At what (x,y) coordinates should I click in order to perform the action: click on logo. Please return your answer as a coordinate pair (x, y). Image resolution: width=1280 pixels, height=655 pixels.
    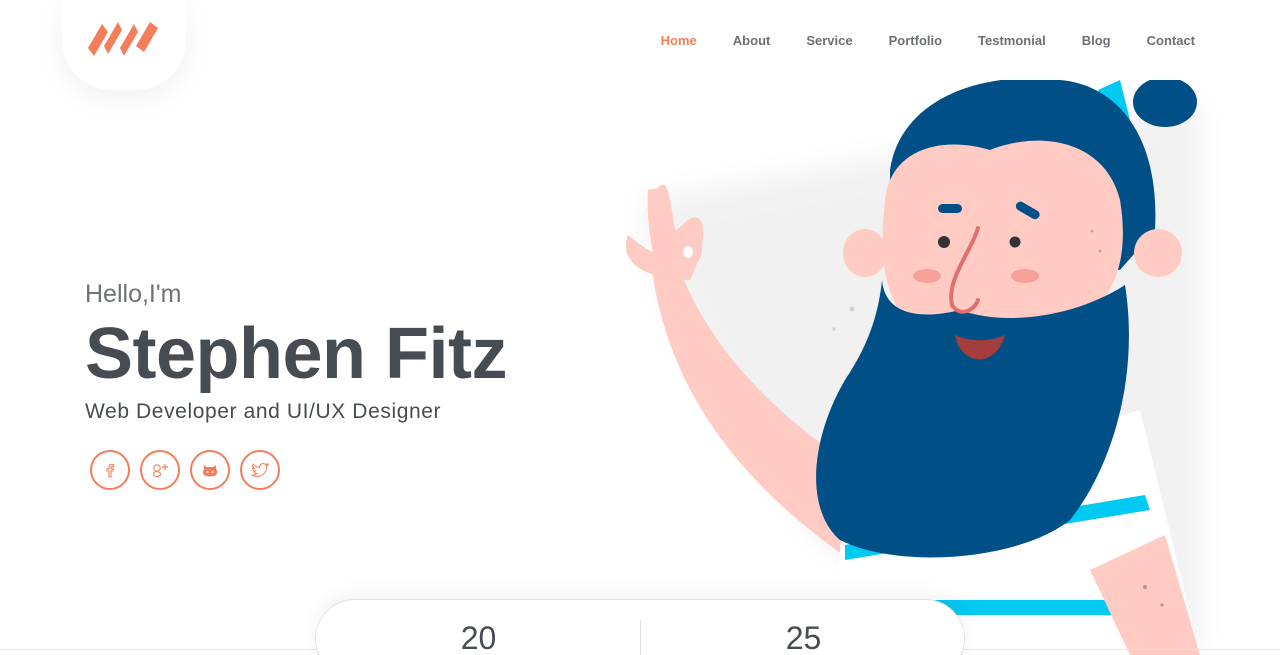
    Looking at the image, I should click on (124, 45).